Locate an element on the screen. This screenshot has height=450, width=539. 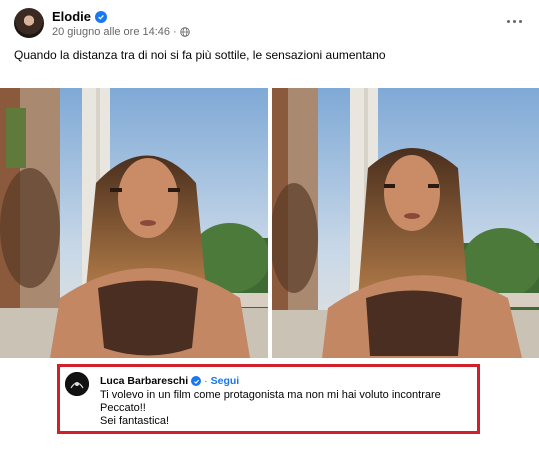
commenter-name-row: Luca Barbareschi · Segui is located at coordinates (169, 381).